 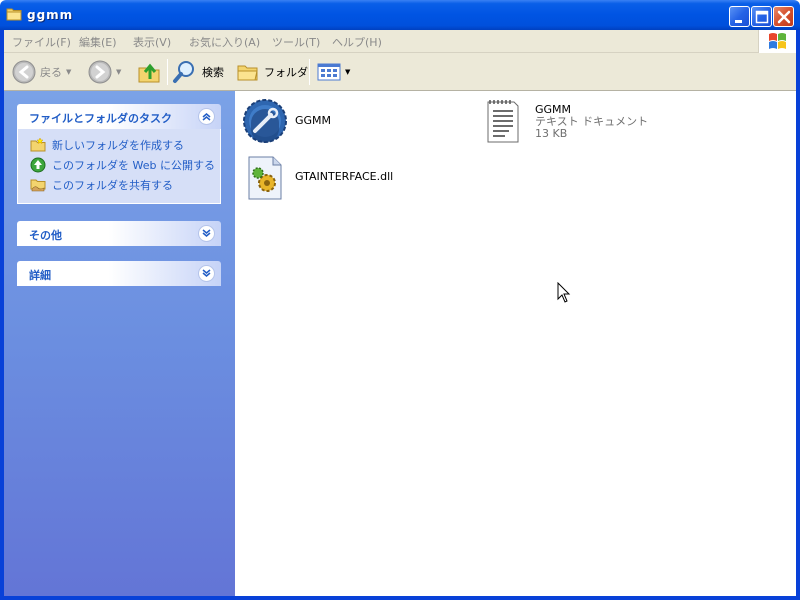 What do you see at coordinates (119, 72) in the screenshot?
I see `forward-dropdown-icon: ▼` at bounding box center [119, 72].